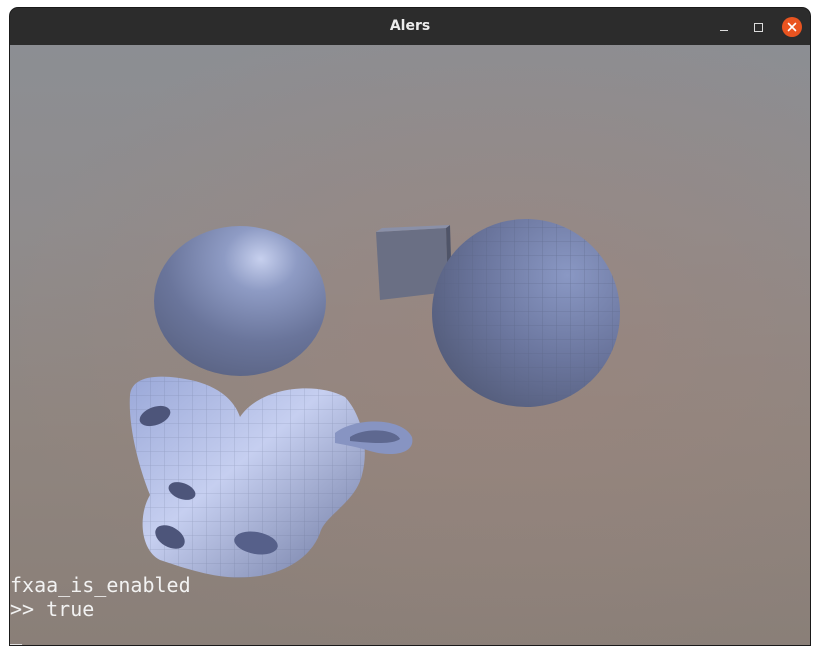 The image size is (820, 655). I want to click on console-cursor: _, so click(410, 633).